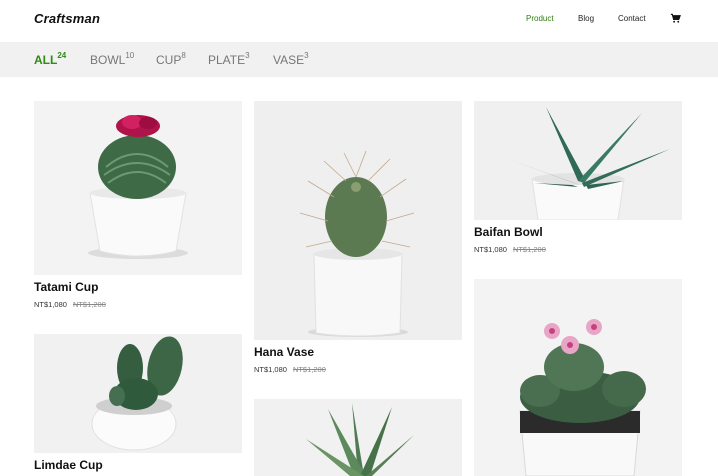 Image resolution: width=718 pixels, height=476 pixels. What do you see at coordinates (183, 55) in the screenshot?
I see `filter-count: 8` at bounding box center [183, 55].